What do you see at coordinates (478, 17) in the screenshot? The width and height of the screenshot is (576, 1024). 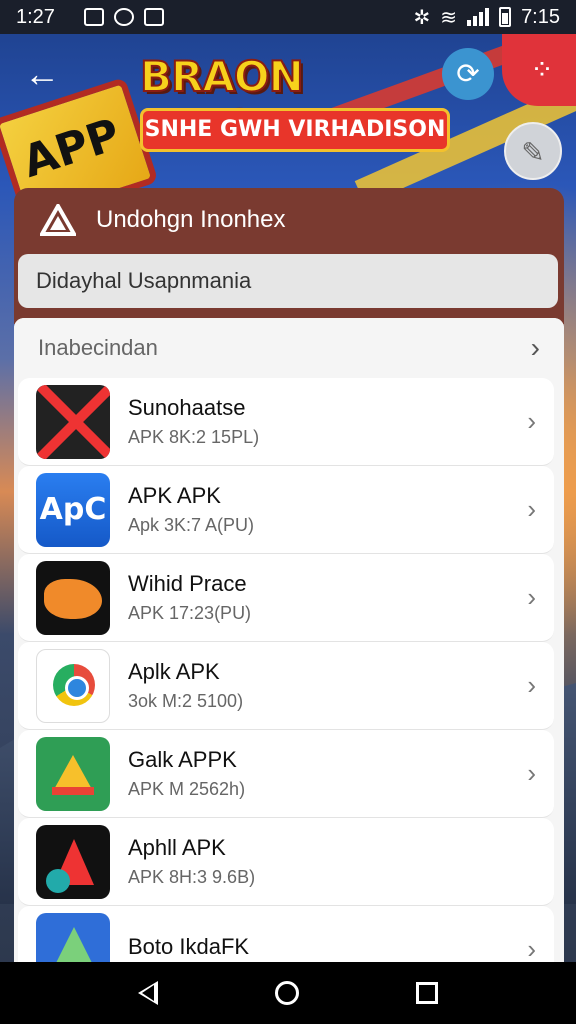 I see `signal-icon` at bounding box center [478, 17].